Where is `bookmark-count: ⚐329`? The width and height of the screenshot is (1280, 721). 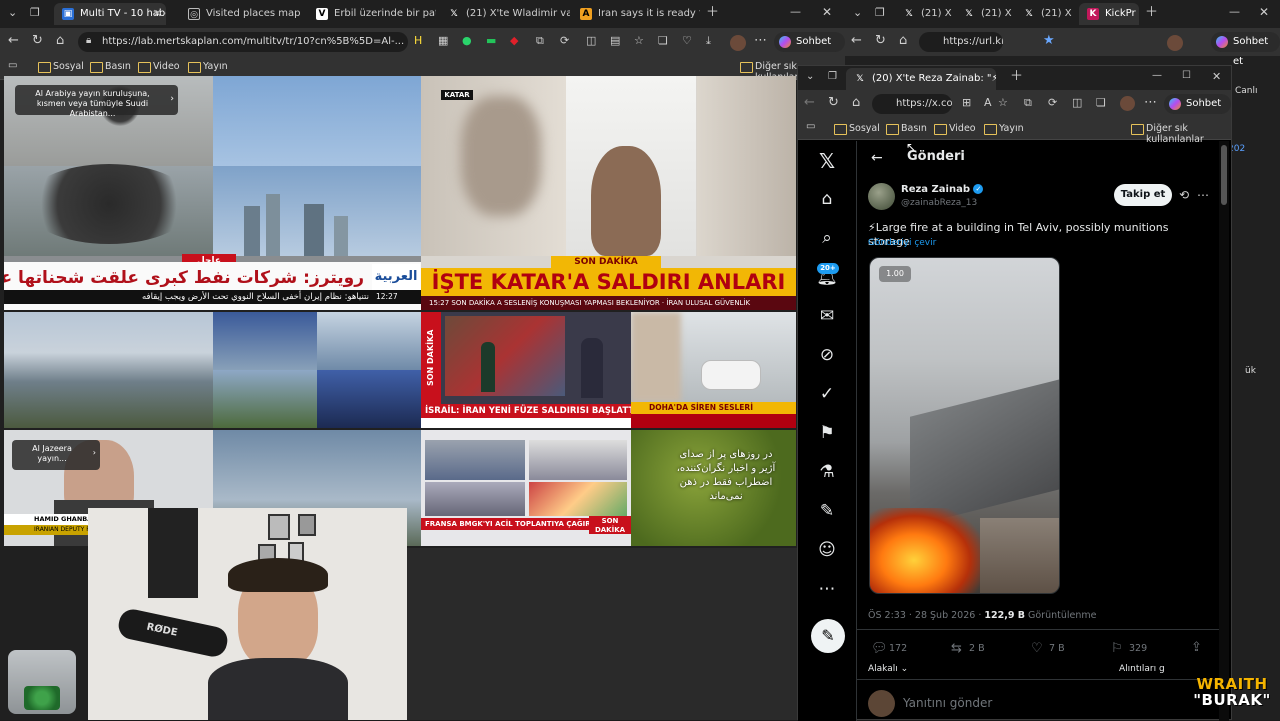
bookmark-count: ⚐329 is located at coordinates (1129, 648).